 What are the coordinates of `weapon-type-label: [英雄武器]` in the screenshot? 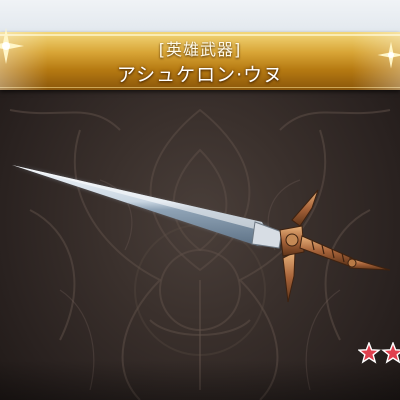 It's located at (200, 49).